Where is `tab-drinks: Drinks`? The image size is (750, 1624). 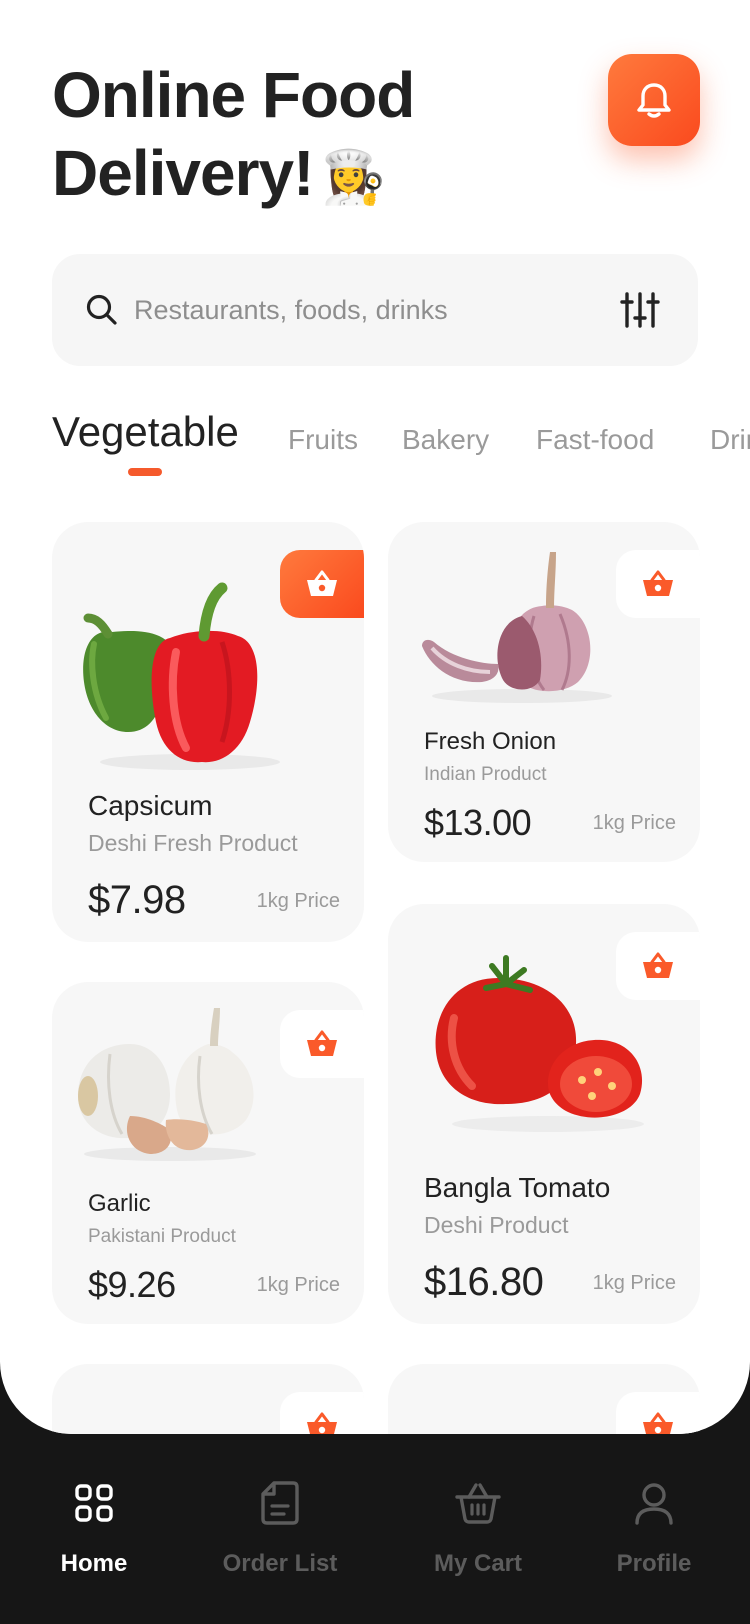 tab-drinks: Drinks is located at coordinates (730, 440).